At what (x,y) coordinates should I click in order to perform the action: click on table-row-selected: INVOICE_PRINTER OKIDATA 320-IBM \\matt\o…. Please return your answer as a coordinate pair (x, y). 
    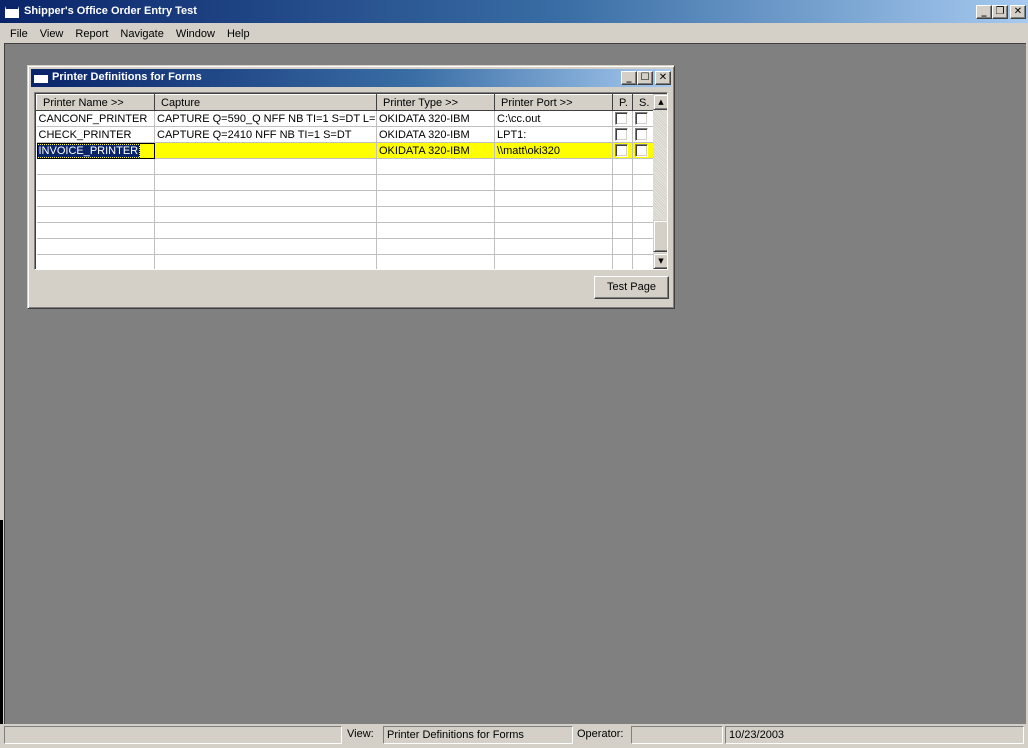
    Looking at the image, I should click on (345, 150).